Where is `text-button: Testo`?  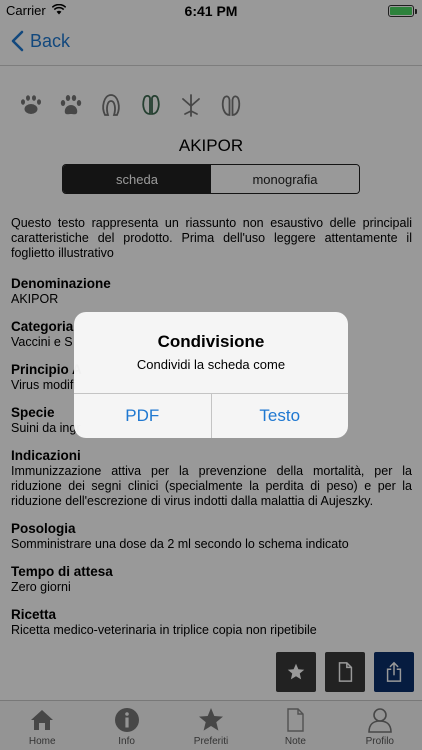 text-button: Testo is located at coordinates (279, 416).